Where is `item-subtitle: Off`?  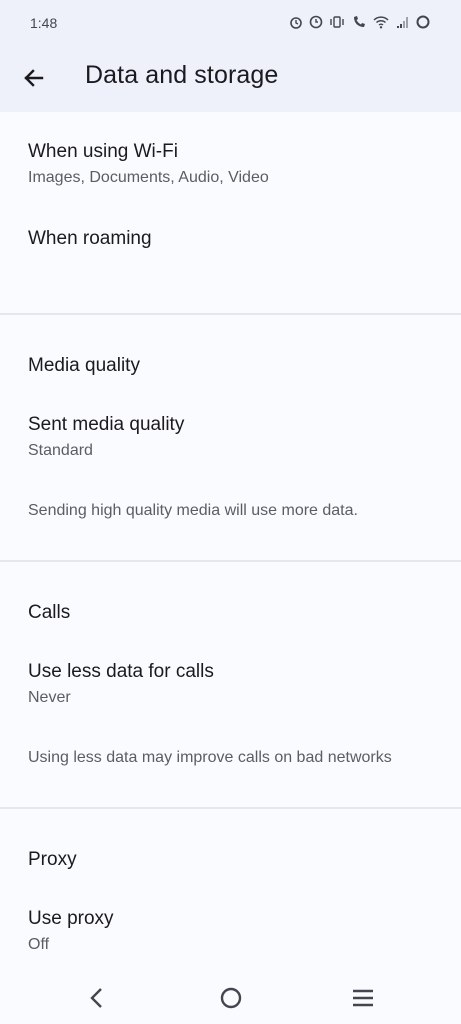 item-subtitle: Off is located at coordinates (39, 944).